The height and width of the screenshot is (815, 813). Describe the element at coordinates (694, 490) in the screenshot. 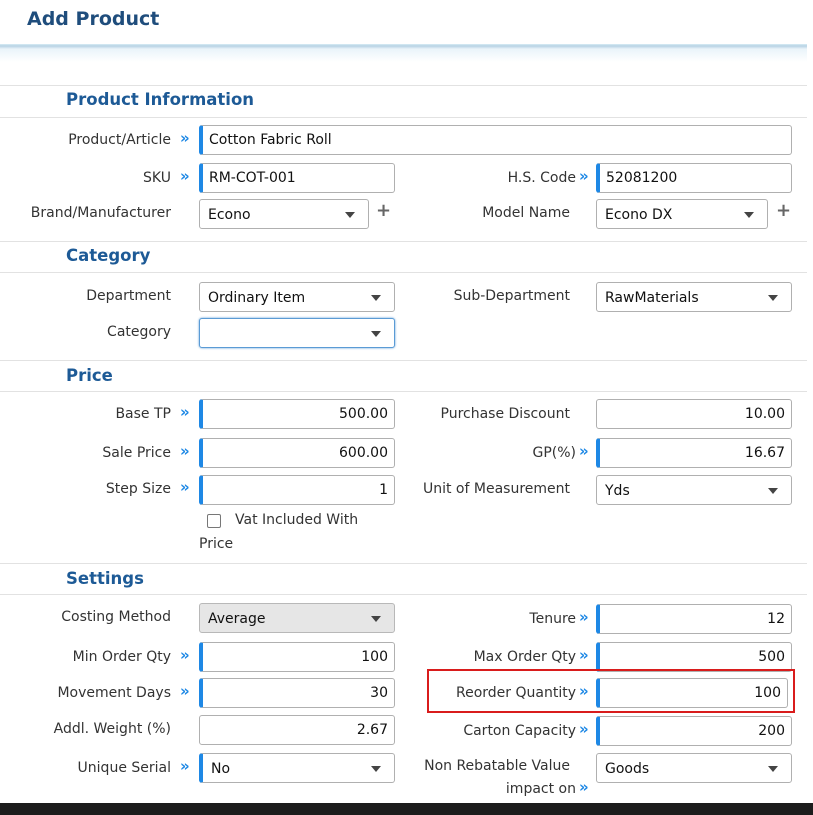

I see `uom-select: Yds` at that location.